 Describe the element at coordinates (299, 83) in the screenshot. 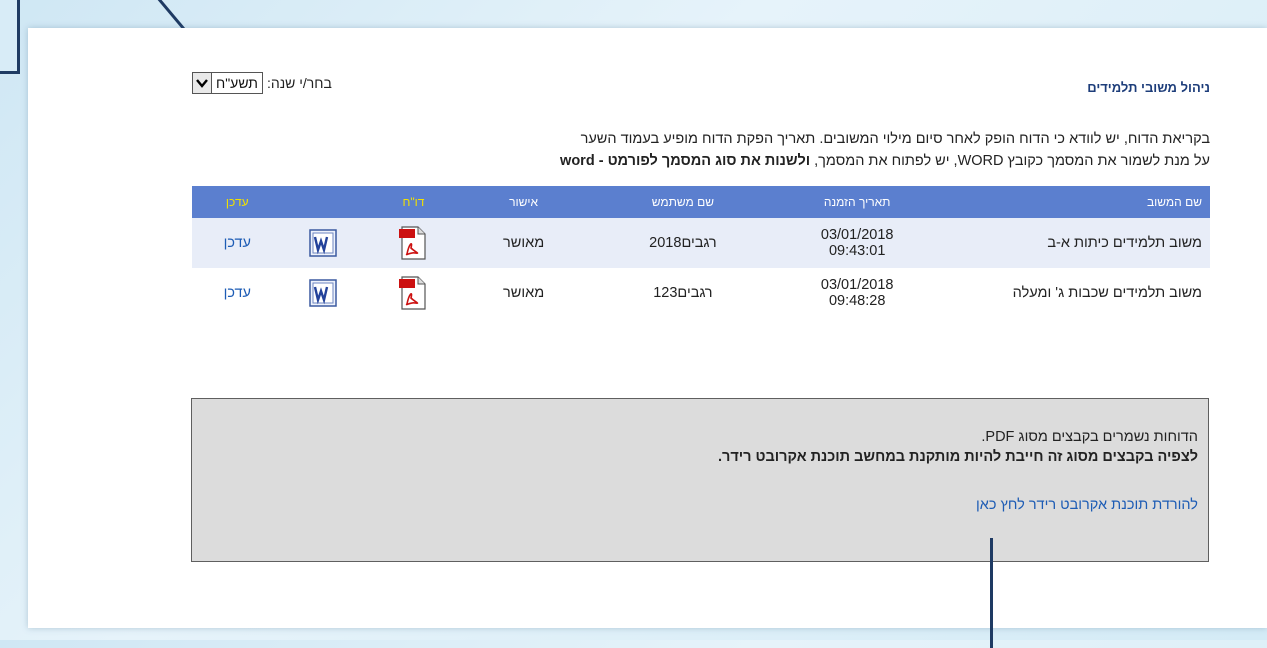

I see `year-label: בחר/י שנה:` at that location.